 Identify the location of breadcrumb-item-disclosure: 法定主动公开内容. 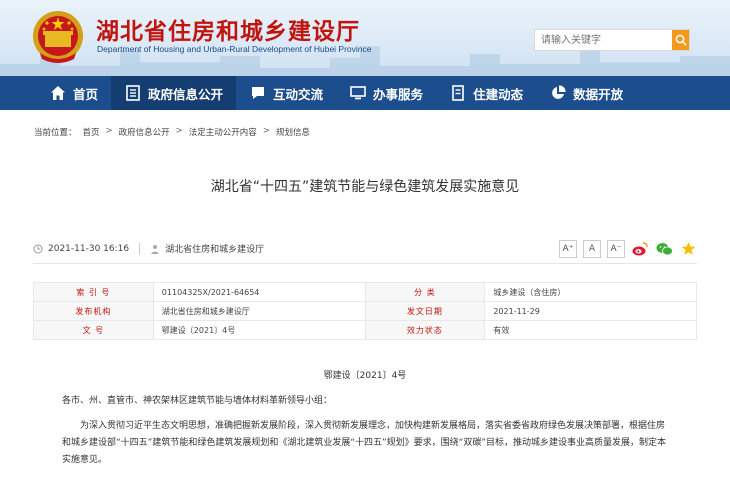
(223, 132).